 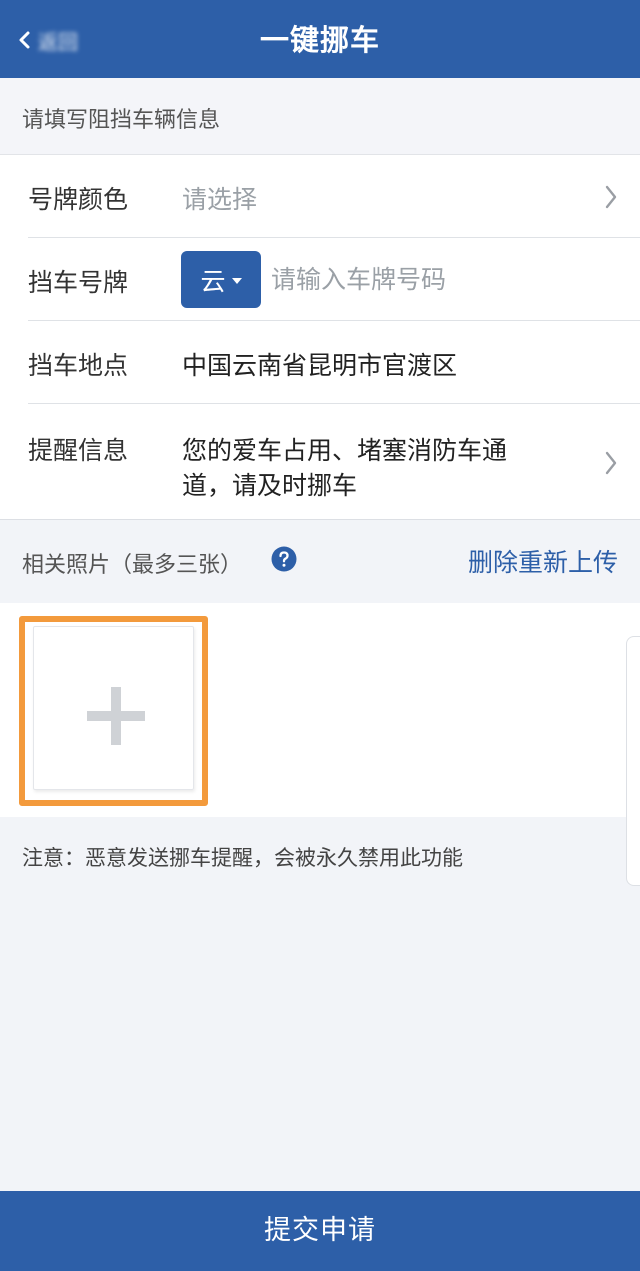 What do you see at coordinates (213, 281) in the screenshot?
I see `province-value: 云` at bounding box center [213, 281].